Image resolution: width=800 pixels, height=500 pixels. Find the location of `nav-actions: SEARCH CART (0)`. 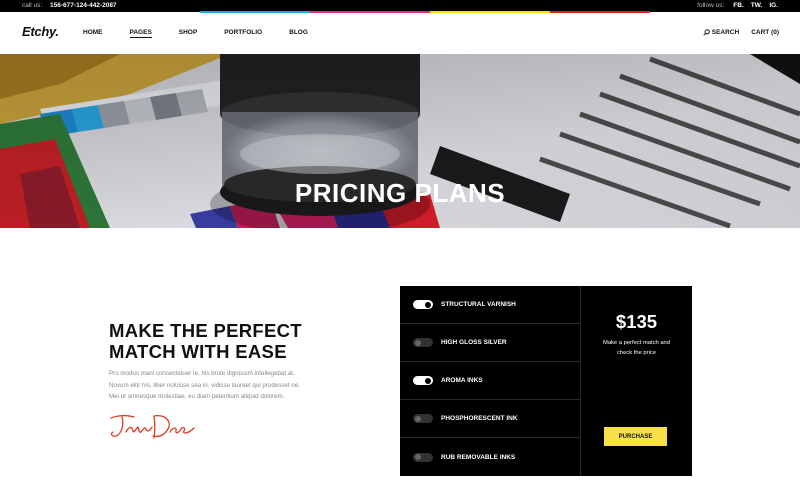

nav-actions: SEARCH CART (0) is located at coordinates (741, 32).